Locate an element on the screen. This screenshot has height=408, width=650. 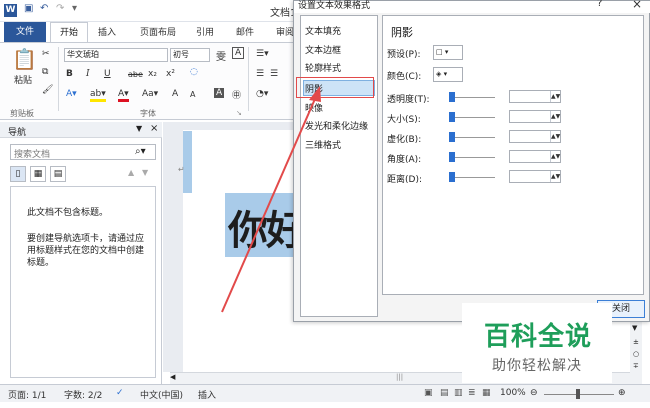
transparency-thumb is located at coordinates (452, 97).